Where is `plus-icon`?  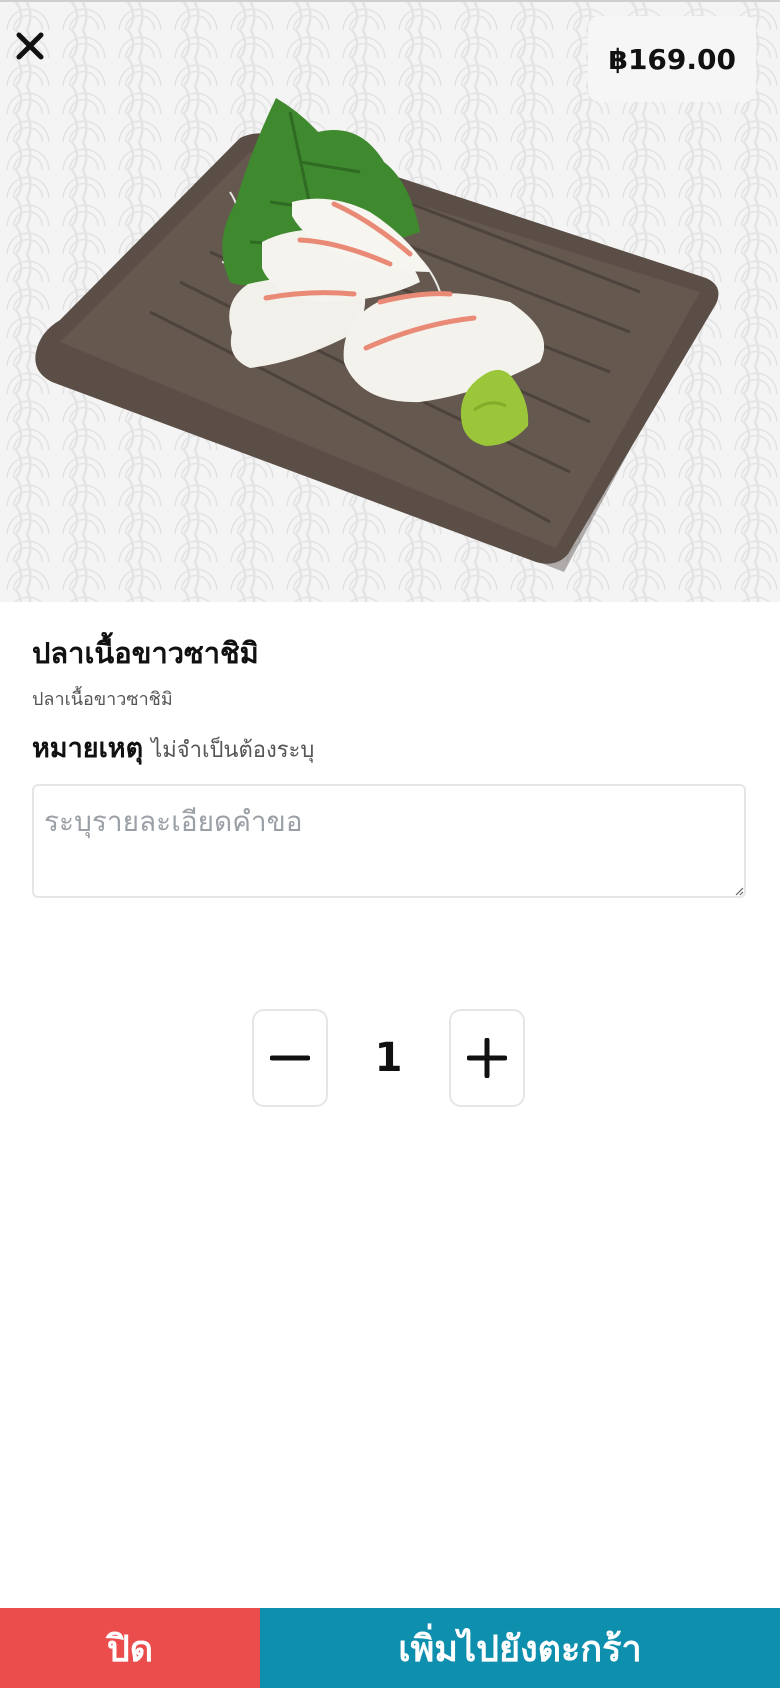
plus-icon is located at coordinates (487, 1058).